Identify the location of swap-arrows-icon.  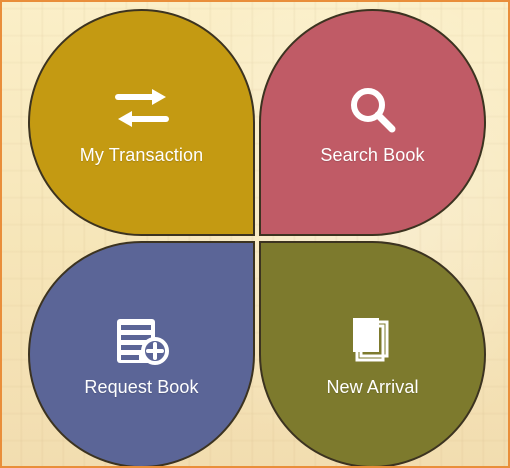
(142, 109).